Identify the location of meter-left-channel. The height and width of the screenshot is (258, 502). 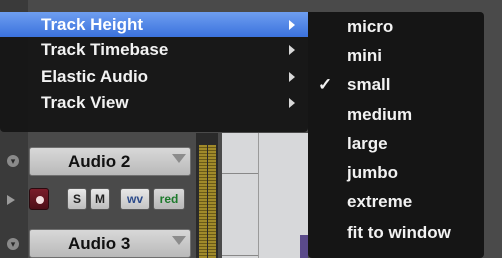
(203, 201).